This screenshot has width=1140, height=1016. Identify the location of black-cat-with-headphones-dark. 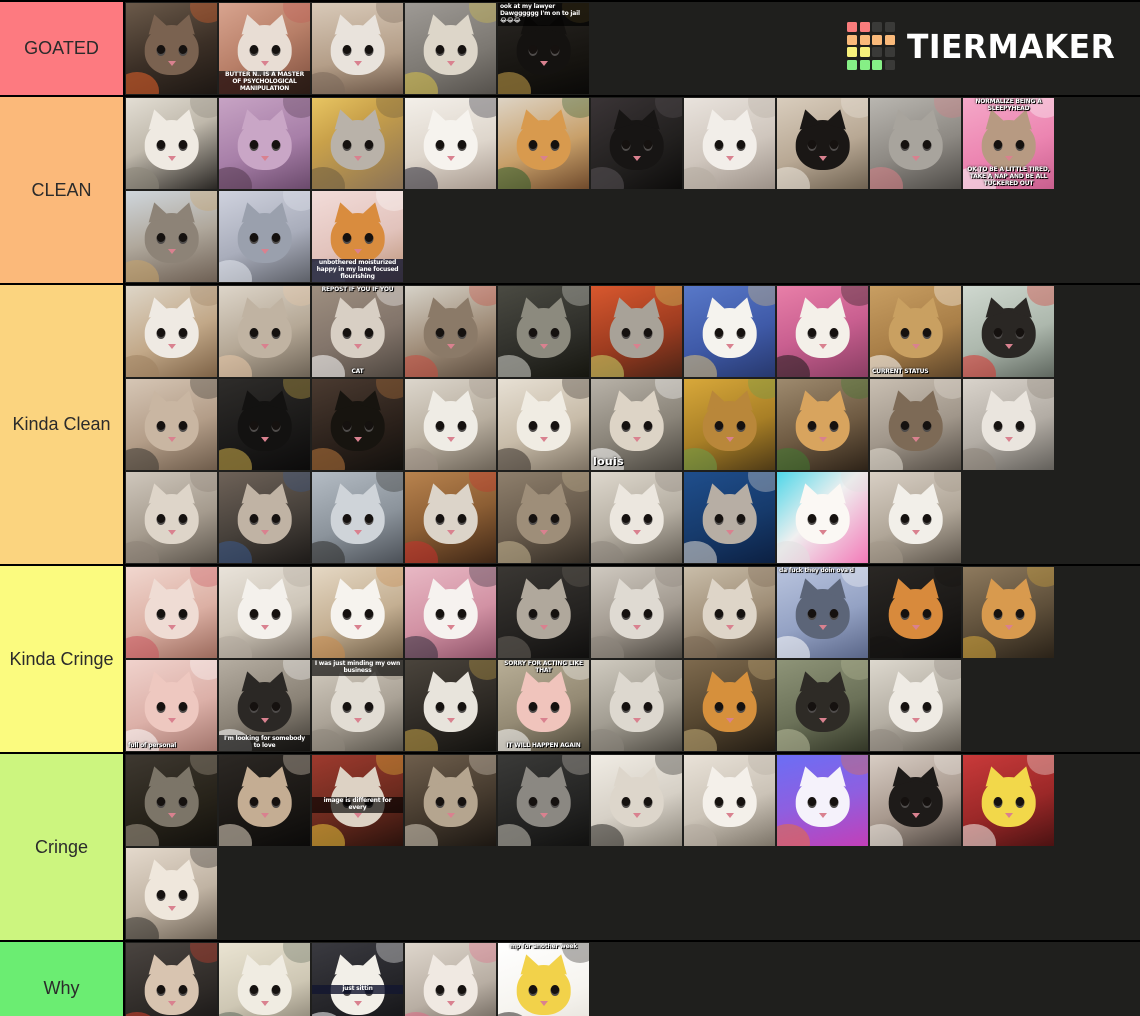
(636, 143).